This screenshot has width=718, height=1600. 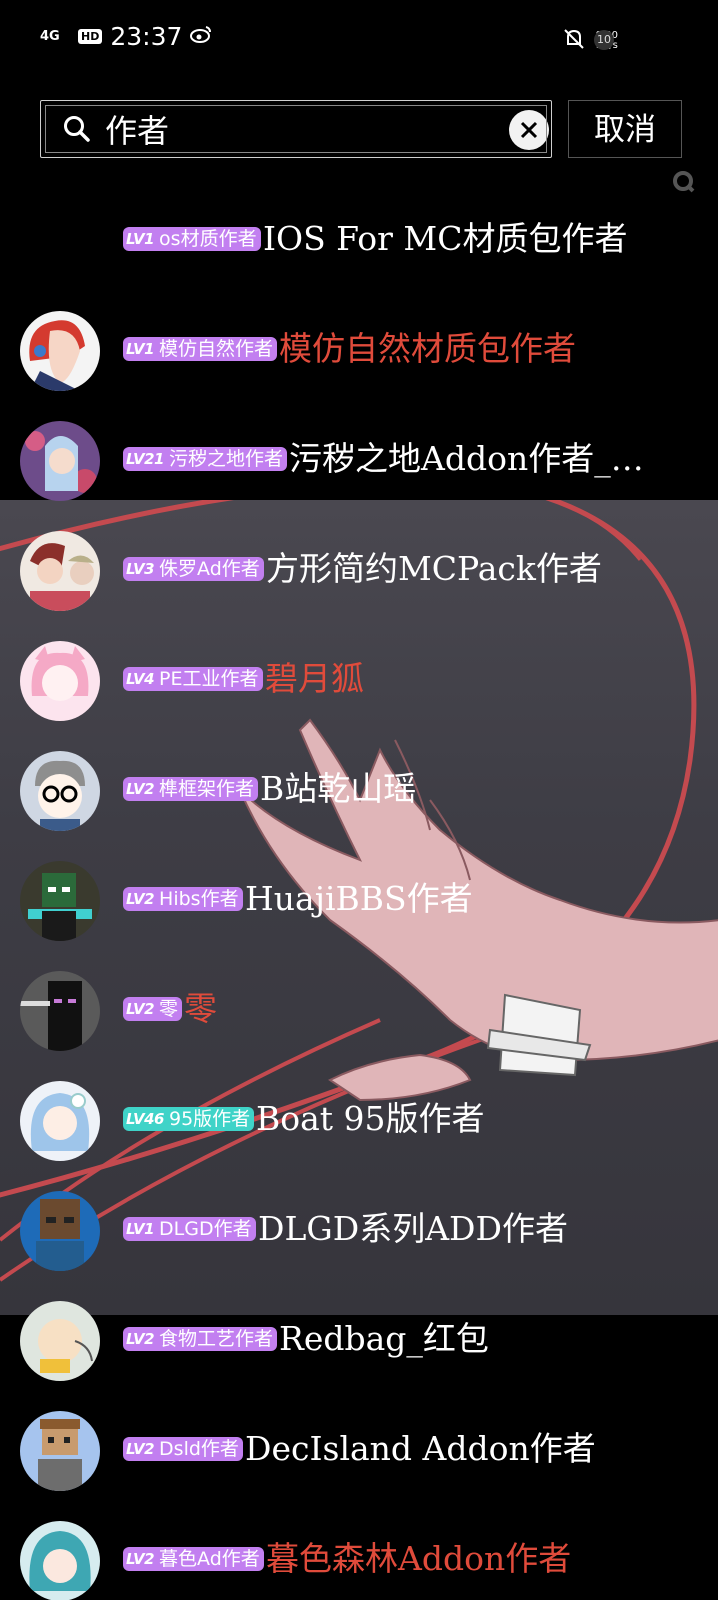 What do you see at coordinates (413, 1229) in the screenshot?
I see `username: DLGD系列ADD作者` at bounding box center [413, 1229].